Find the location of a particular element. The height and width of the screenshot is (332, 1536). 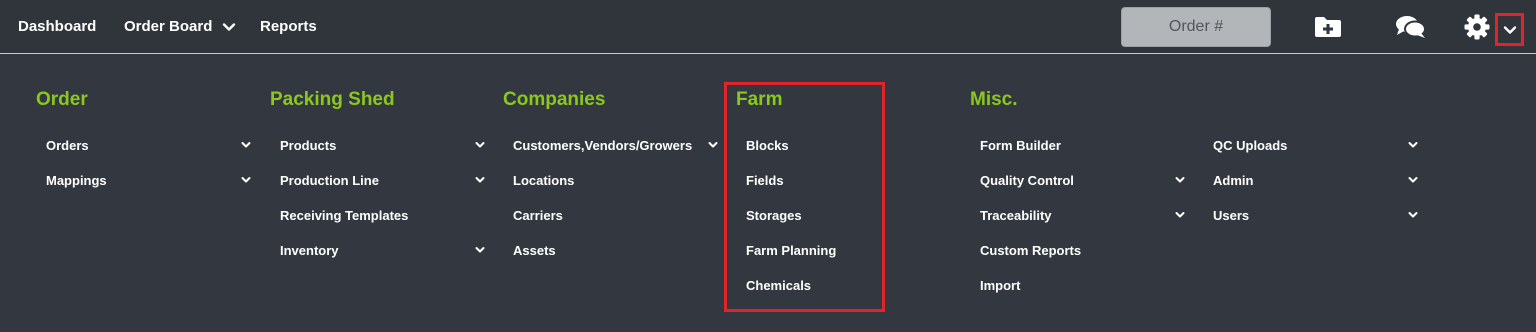

menu-item-blocks: Blocks is located at coordinates (767, 146).